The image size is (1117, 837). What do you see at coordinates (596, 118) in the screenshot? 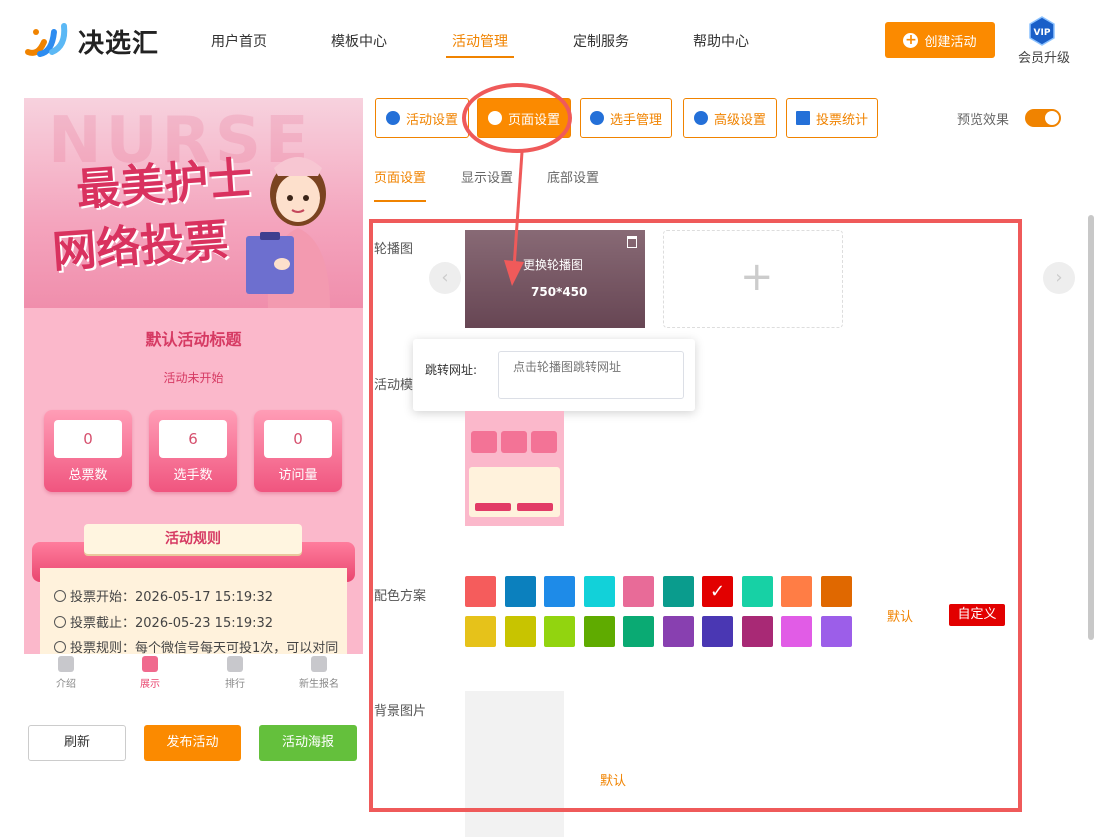
I see `users-icon` at bounding box center [596, 118].